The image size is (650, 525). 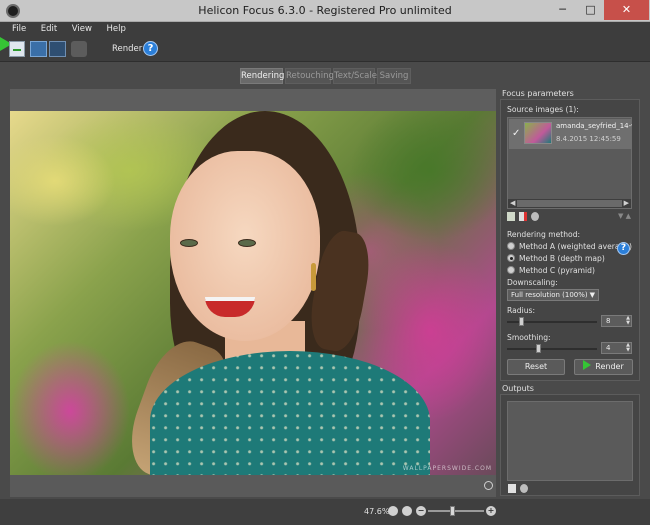 I want to click on method-a-radio, so click(x=511, y=246).